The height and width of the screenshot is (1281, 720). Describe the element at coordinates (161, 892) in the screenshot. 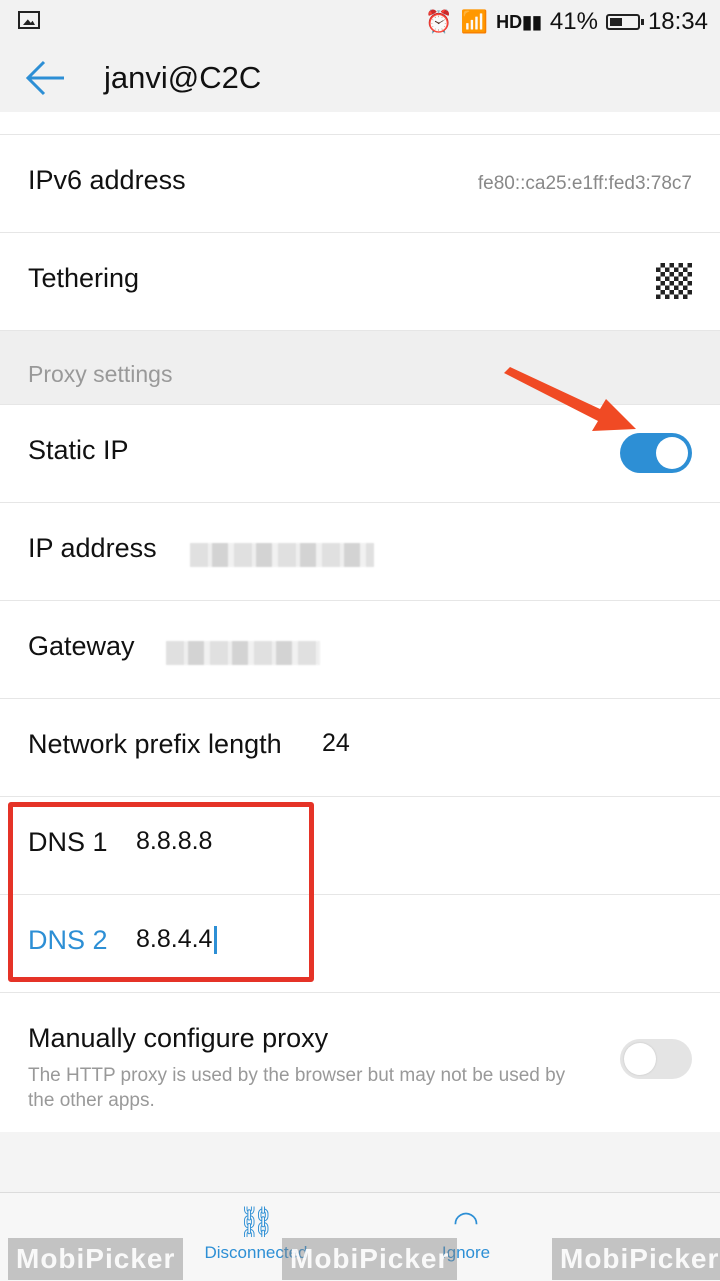

I see `dns-highlight-box` at that location.